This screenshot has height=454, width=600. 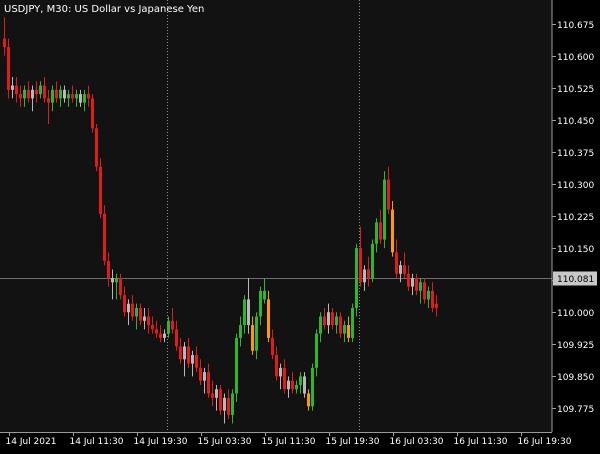 What do you see at coordinates (575, 186) in the screenshot?
I see `price-tick-label: 110.300` at bounding box center [575, 186].